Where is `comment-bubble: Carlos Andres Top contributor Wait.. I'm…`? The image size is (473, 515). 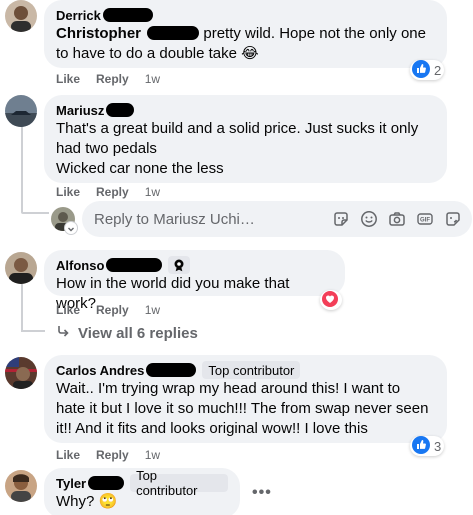
comment-bubble: Carlos Andres Top contributor Wait.. I'm… is located at coordinates (245, 399).